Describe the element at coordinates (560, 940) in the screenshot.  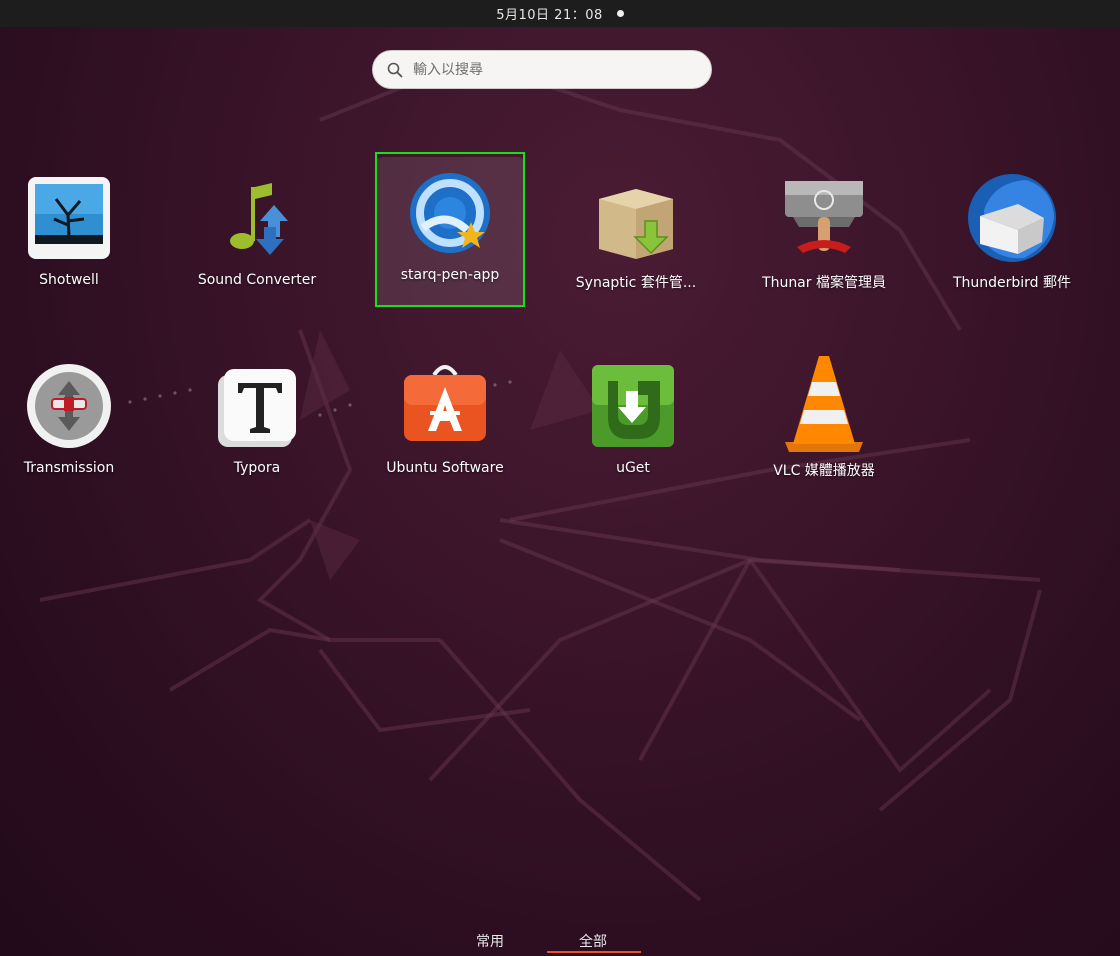
I see `view-switcher: 常用 全部` at that location.